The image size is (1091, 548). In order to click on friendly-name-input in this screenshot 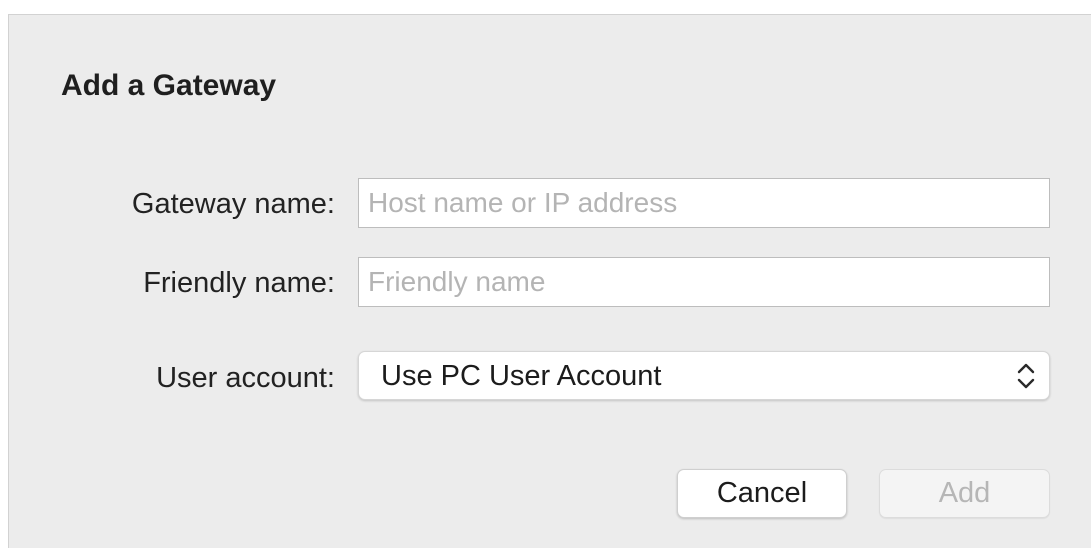, I will do `click(704, 282)`.